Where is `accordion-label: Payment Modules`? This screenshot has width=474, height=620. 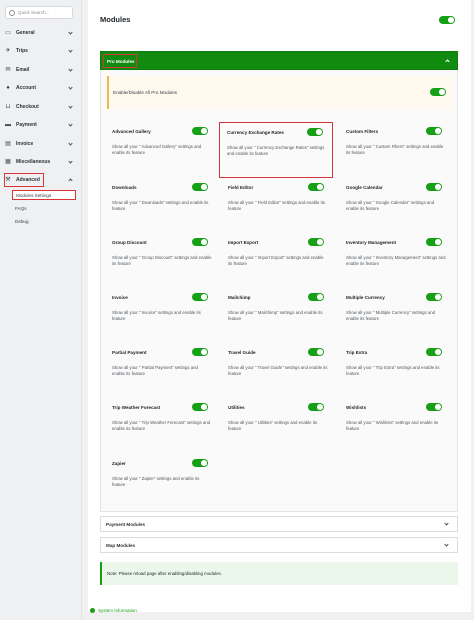 accordion-label: Payment Modules is located at coordinates (126, 524).